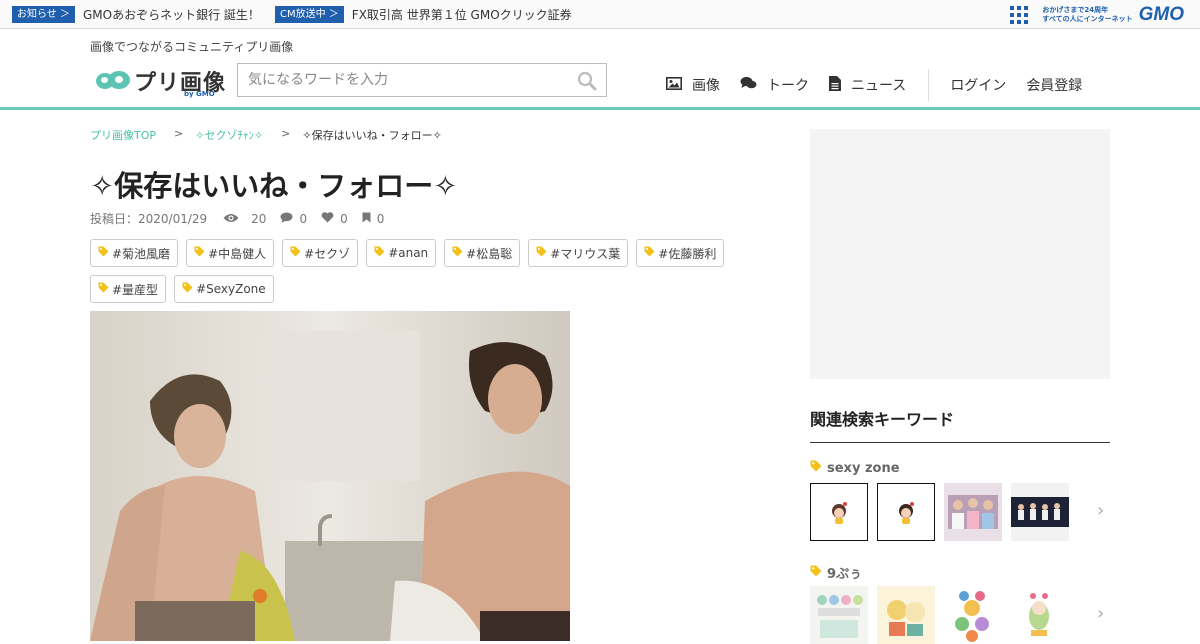 The width and height of the screenshot is (1200, 644). I want to click on comments-stat: 0, so click(293, 219).